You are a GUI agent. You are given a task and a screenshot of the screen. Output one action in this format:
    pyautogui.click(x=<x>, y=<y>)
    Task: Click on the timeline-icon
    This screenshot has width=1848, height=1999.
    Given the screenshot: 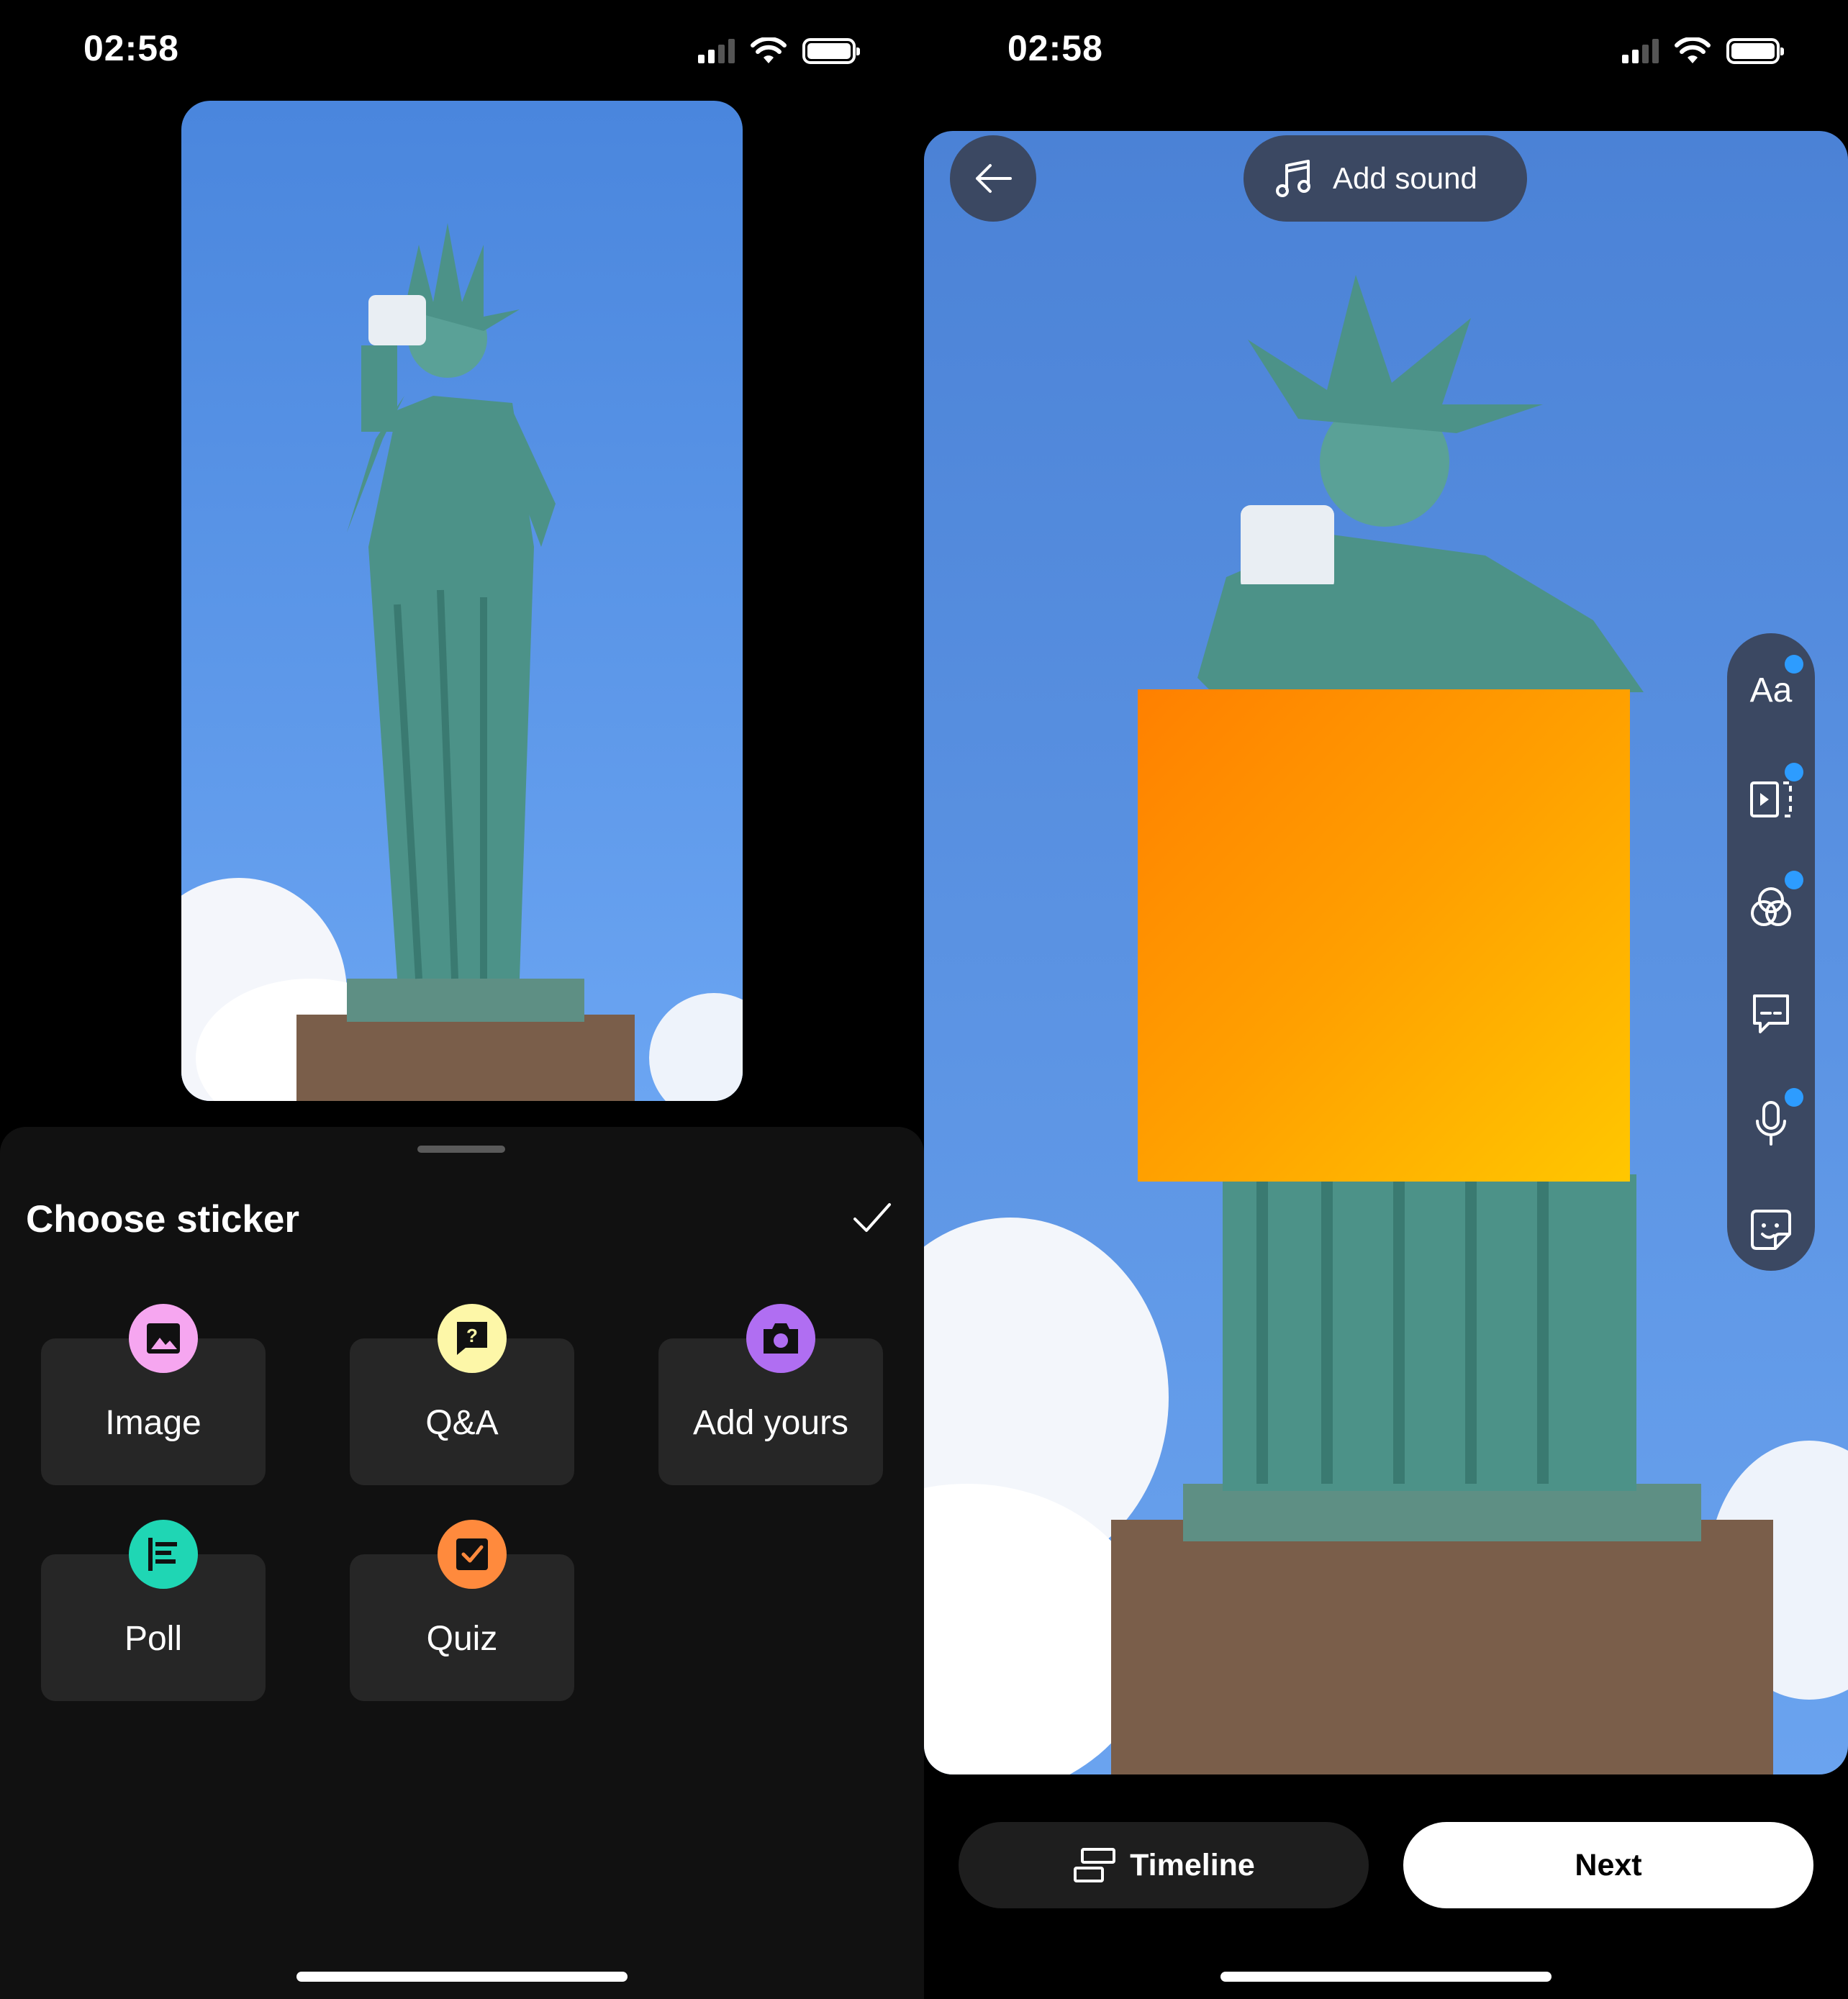 What is the action you would take?
    pyautogui.click(x=1095, y=1865)
    